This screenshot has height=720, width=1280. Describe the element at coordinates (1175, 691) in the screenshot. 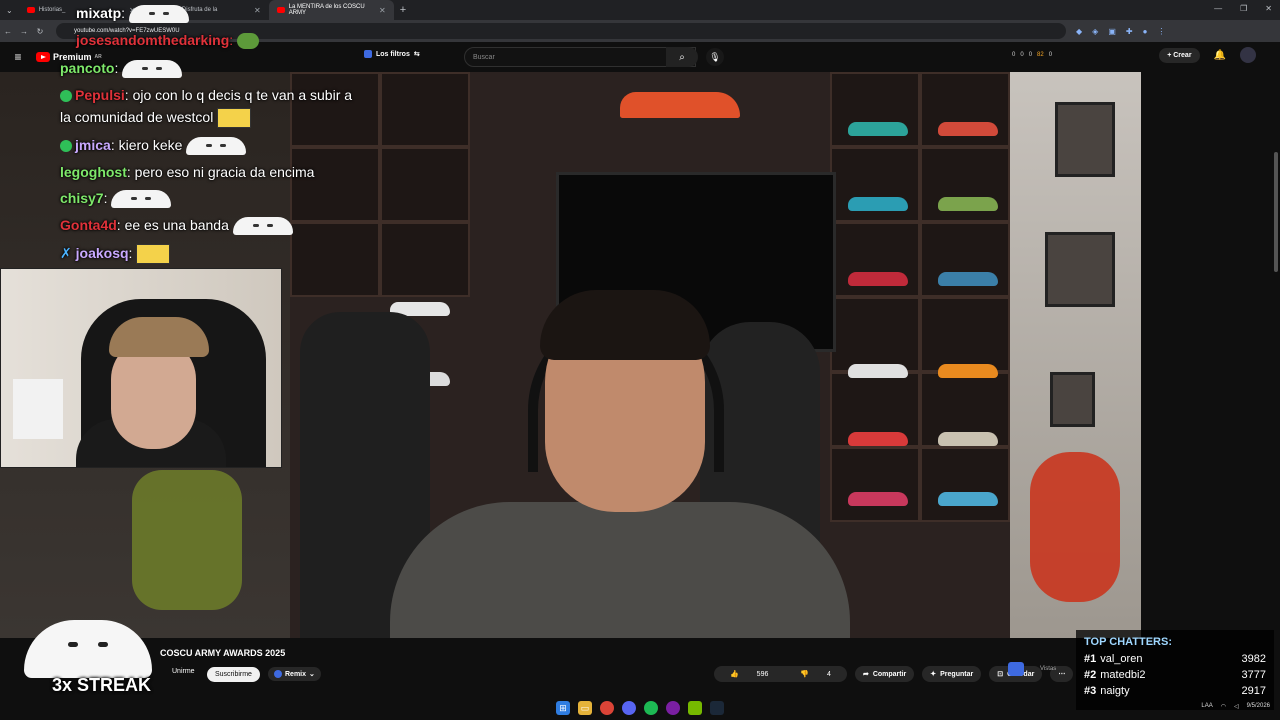

I see `top-chatter-row: #3 naigty 2917` at that location.